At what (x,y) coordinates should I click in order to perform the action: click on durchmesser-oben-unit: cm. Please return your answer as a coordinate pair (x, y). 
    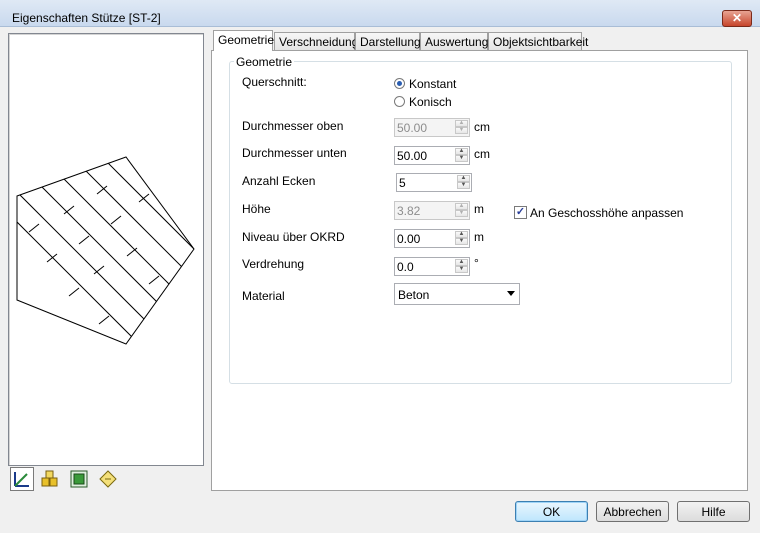
    Looking at the image, I should click on (482, 127).